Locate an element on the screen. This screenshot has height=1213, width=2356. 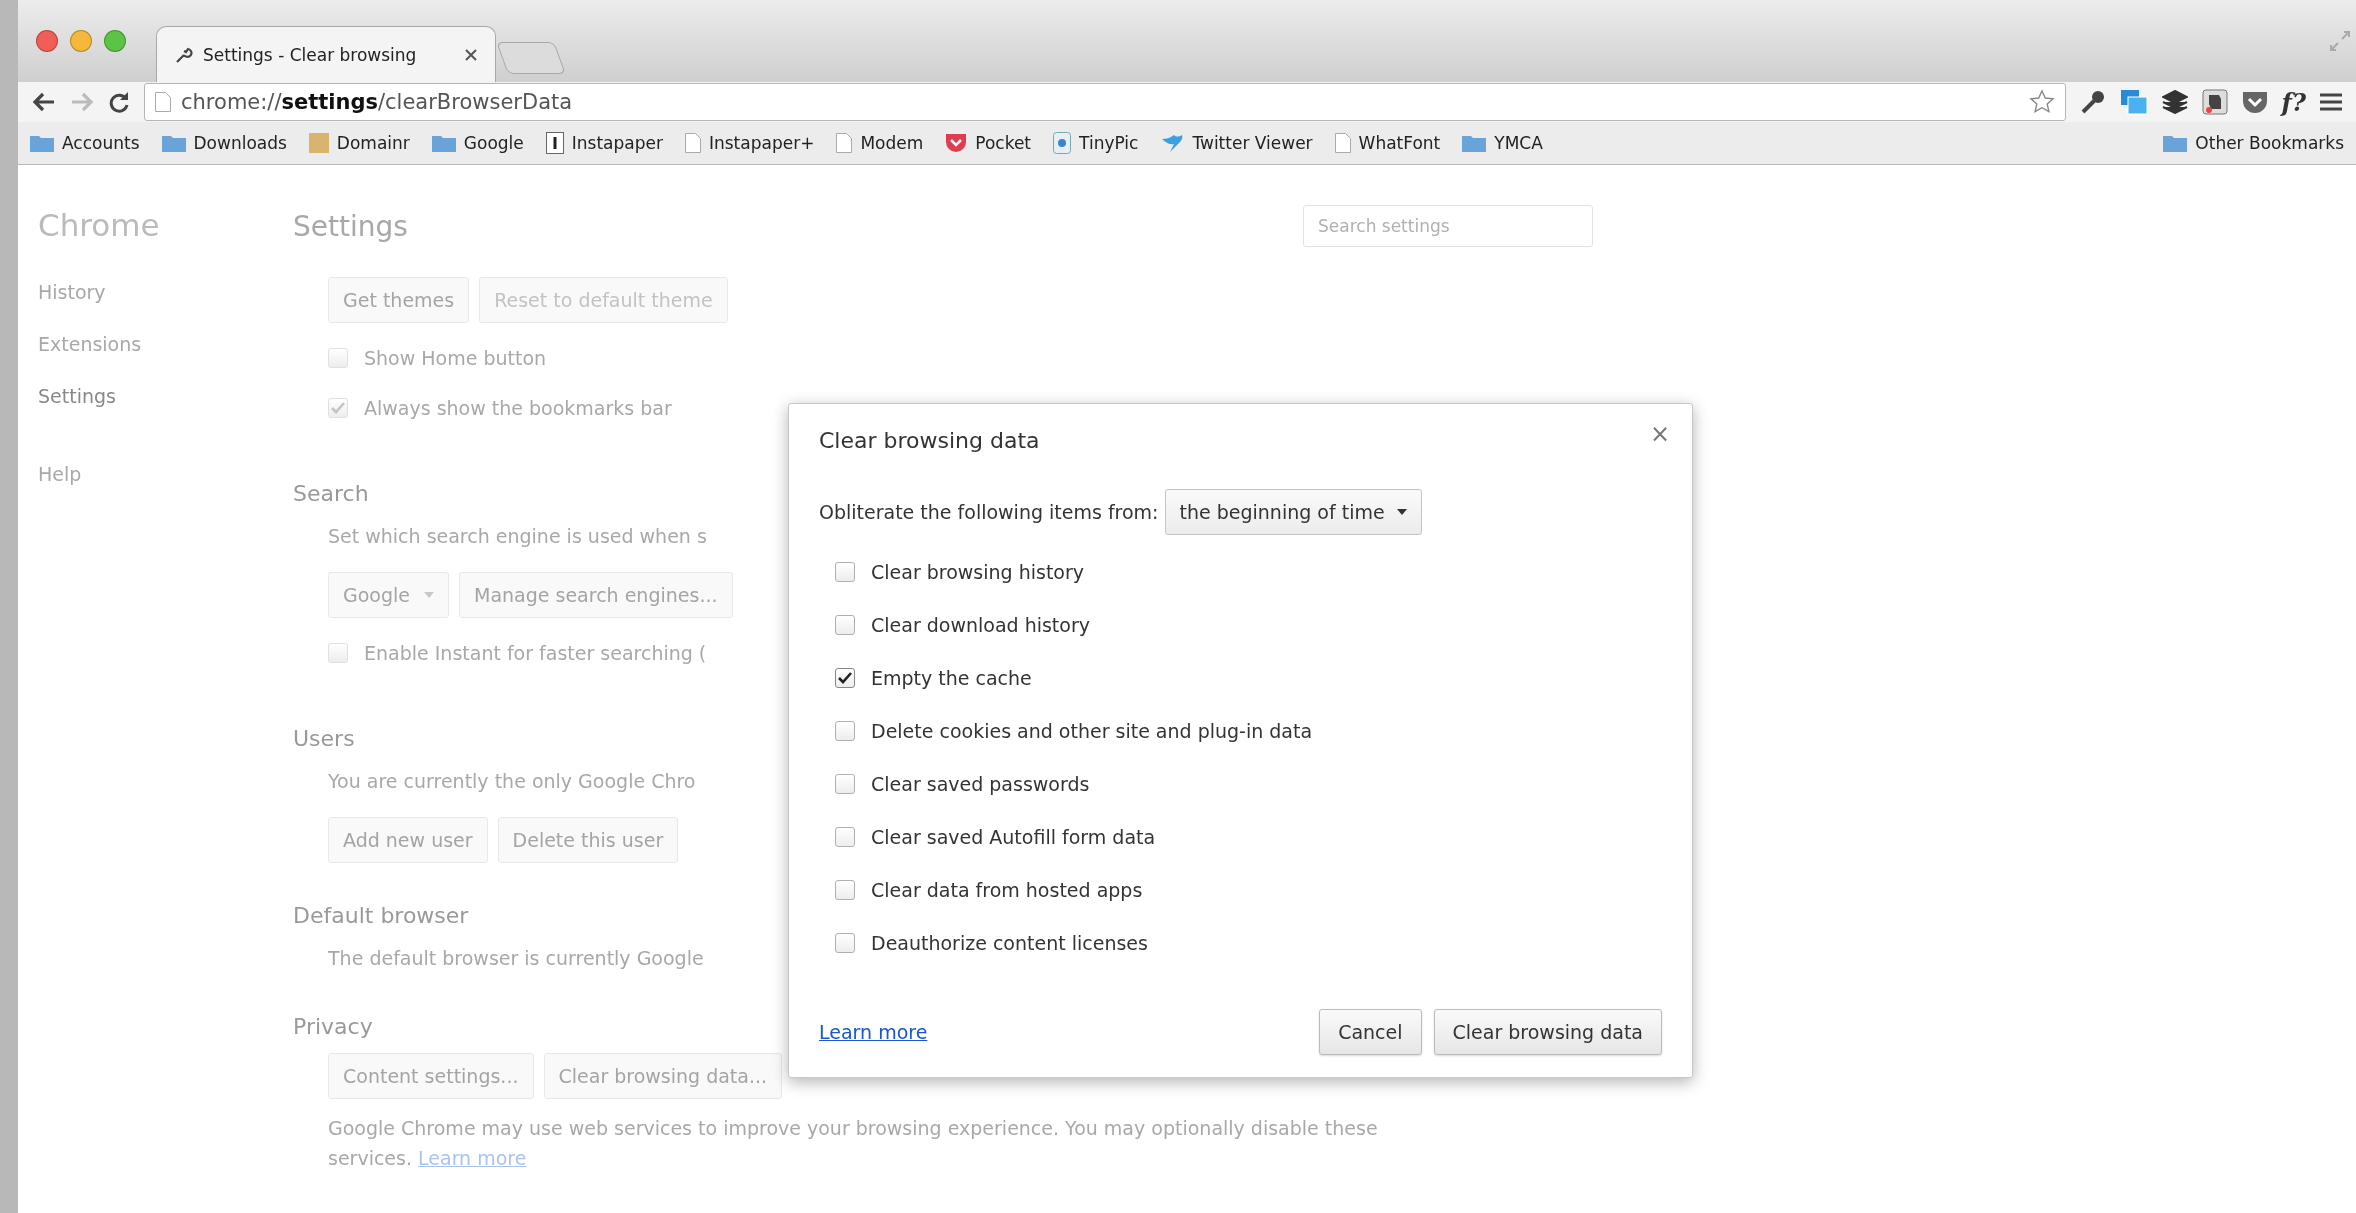
sidebar-title: Chrome is located at coordinates (99, 225).